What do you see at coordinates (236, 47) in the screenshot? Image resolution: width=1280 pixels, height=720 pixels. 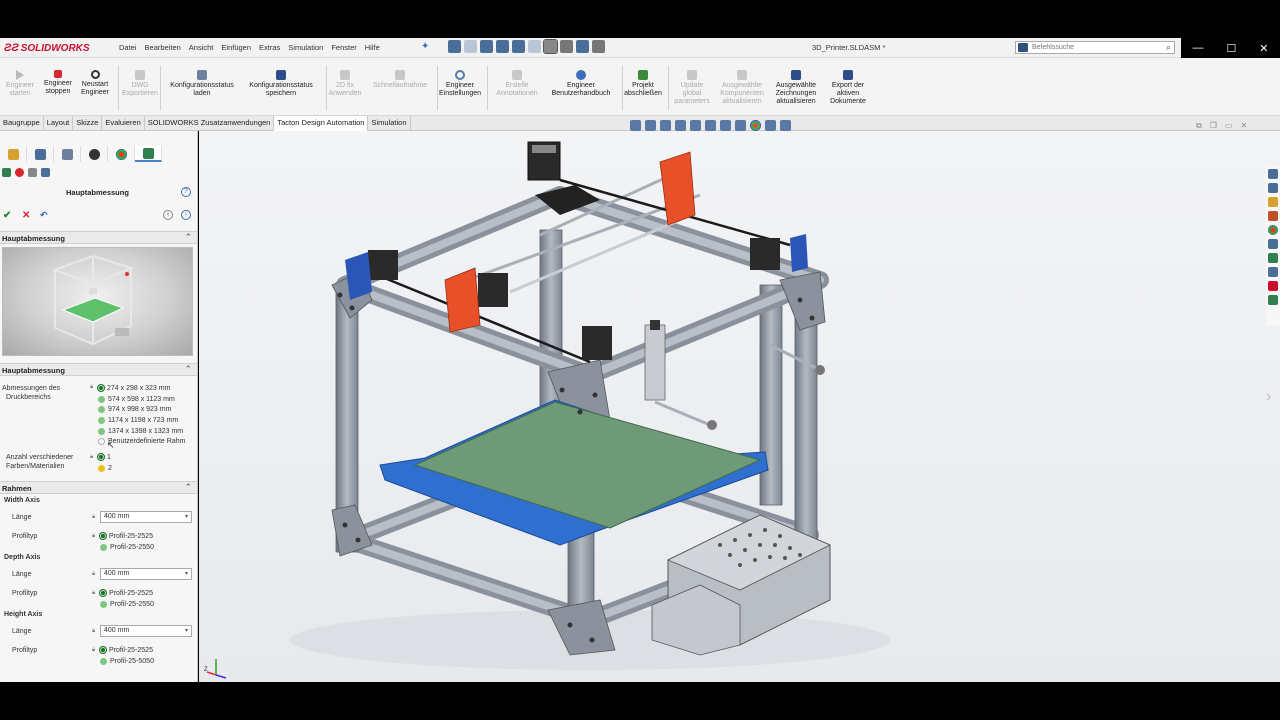 I see `menu-einfuegen: Einfügen` at bounding box center [236, 47].